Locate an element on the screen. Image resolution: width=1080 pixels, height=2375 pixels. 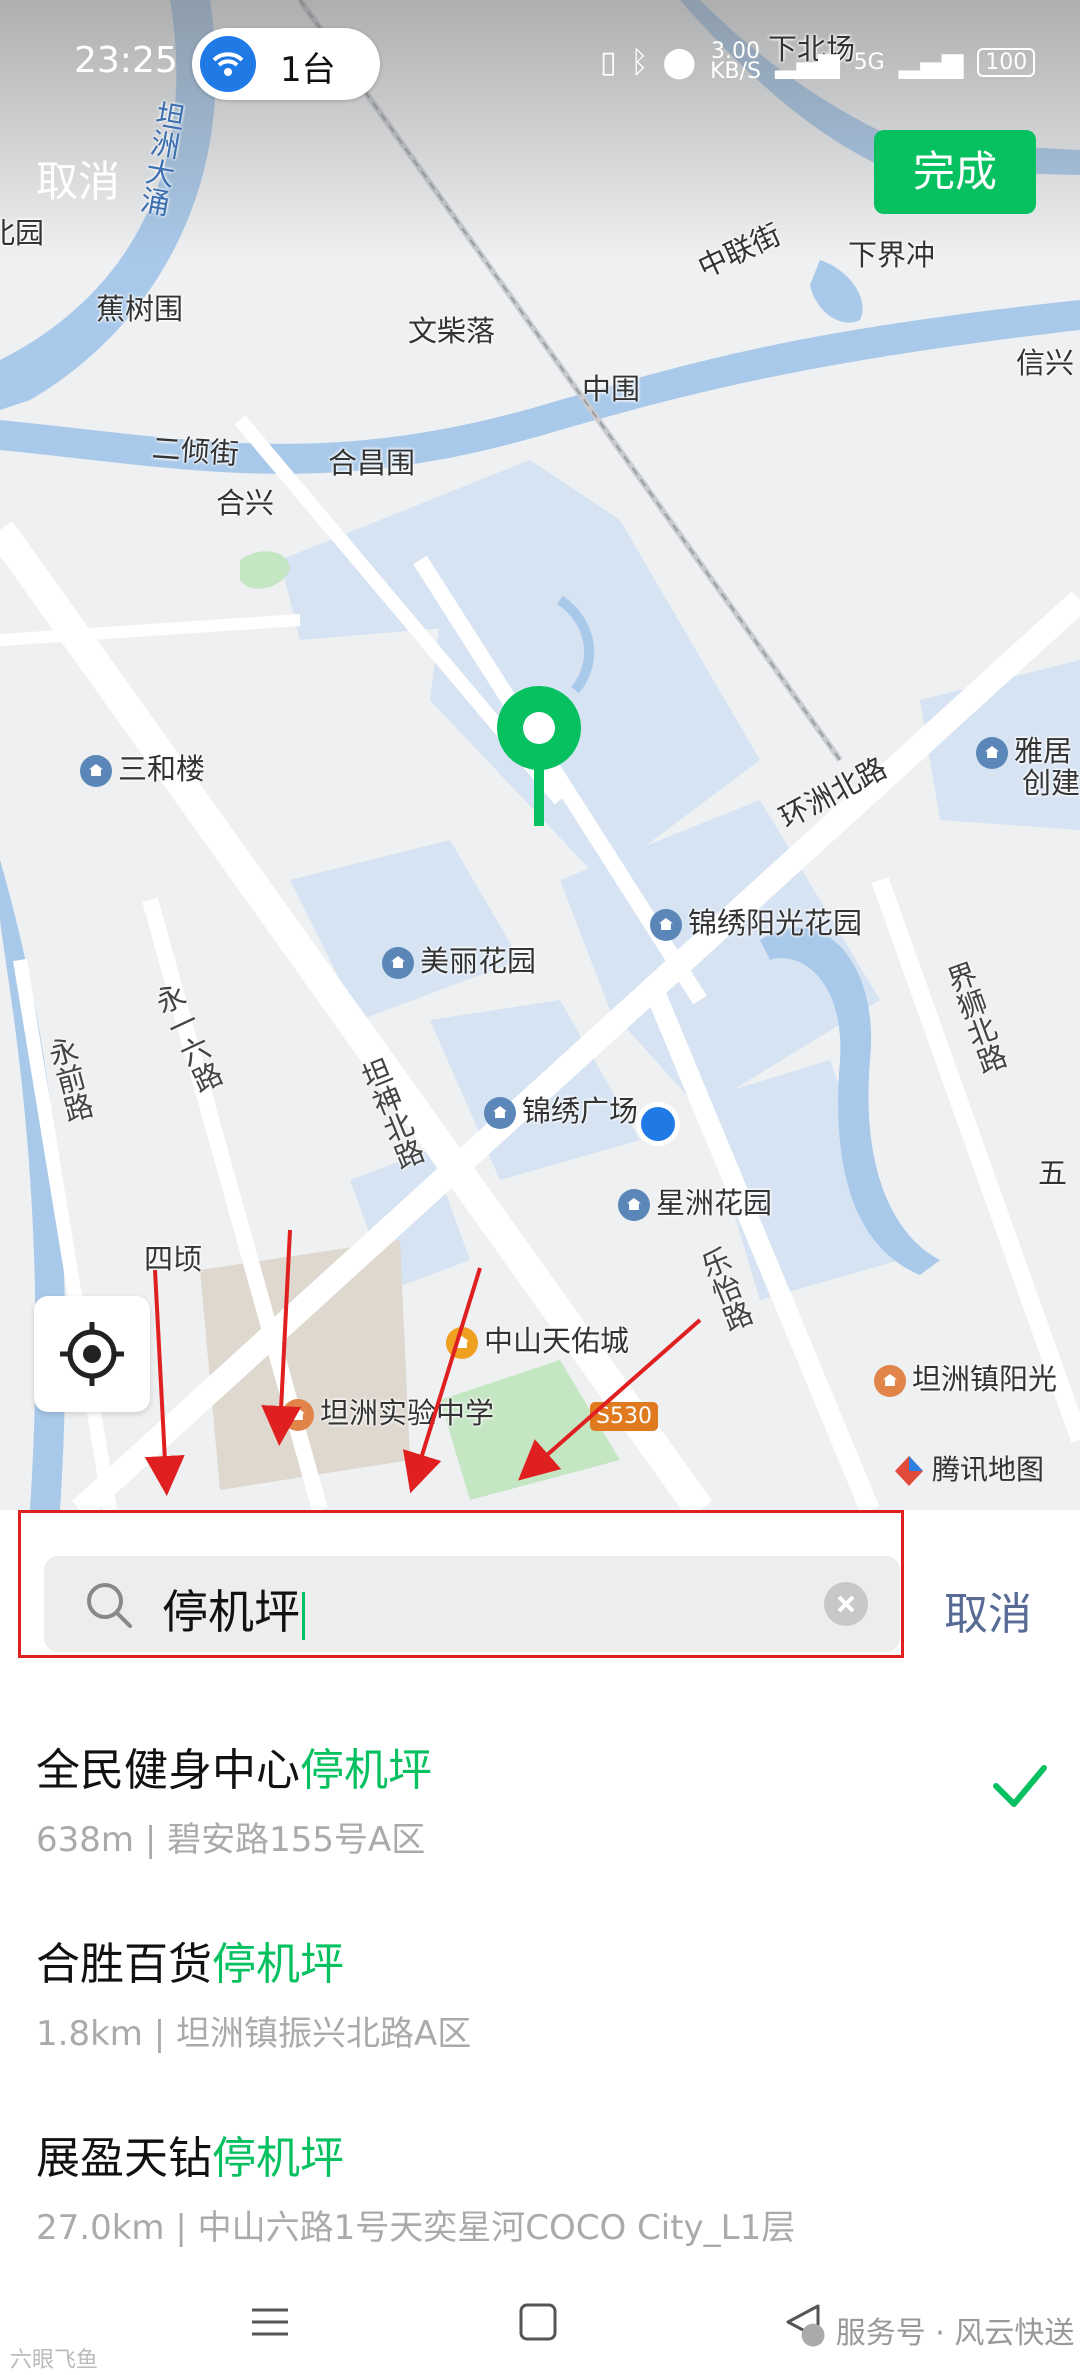
menu-icon is located at coordinates (270, 2322).